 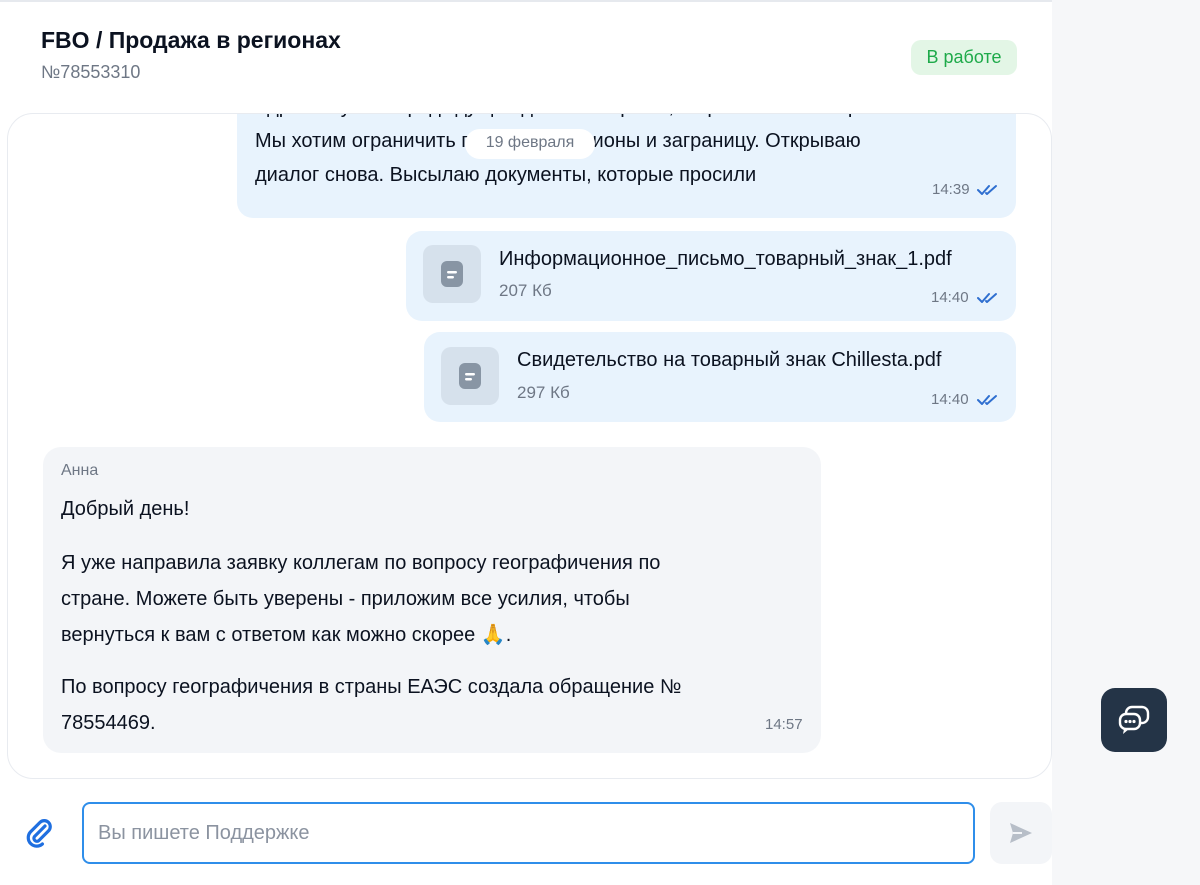 What do you see at coordinates (125, 509) in the screenshot?
I see `message-line: Добрый день!` at bounding box center [125, 509].